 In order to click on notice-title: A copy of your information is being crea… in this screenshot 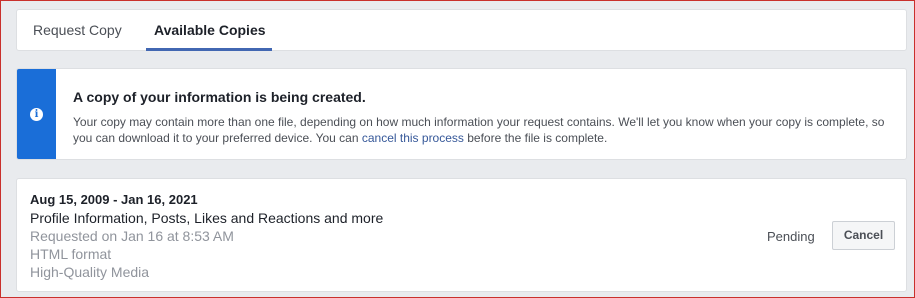, I will do `click(219, 97)`.